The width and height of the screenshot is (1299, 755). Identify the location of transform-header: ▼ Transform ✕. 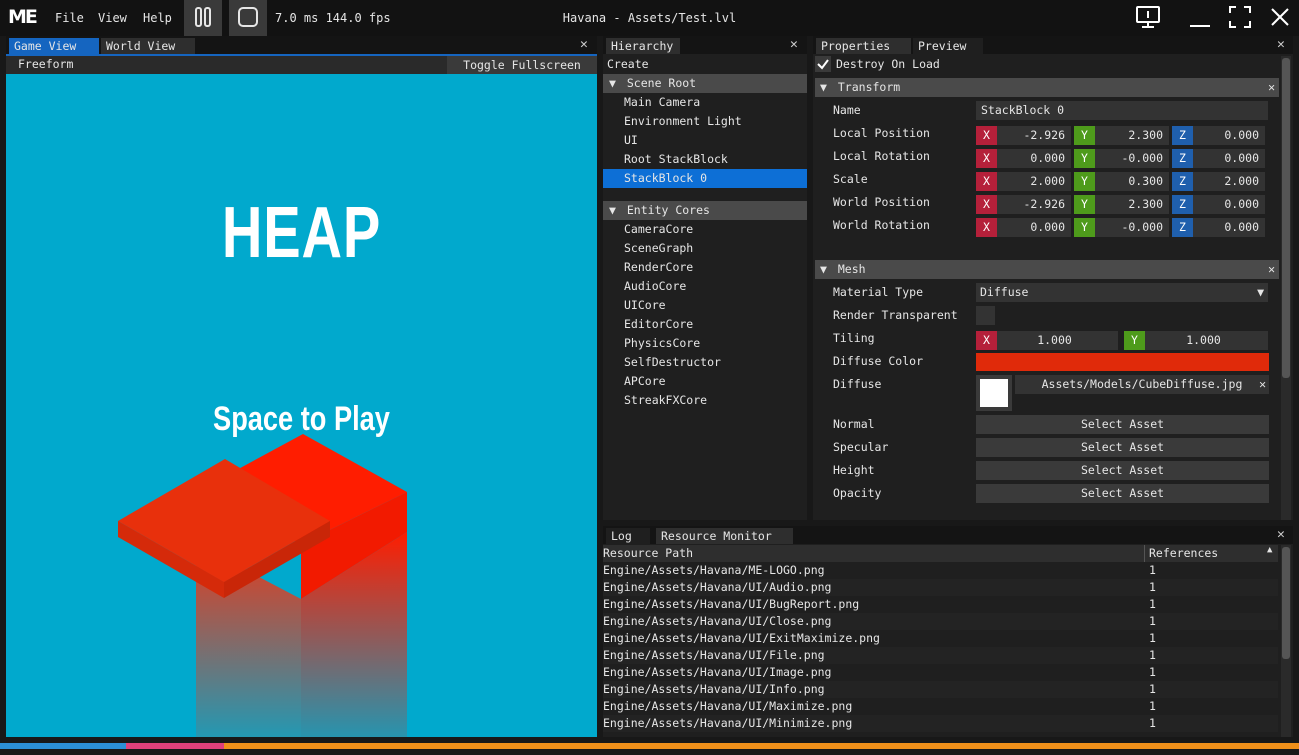
(1047, 87).